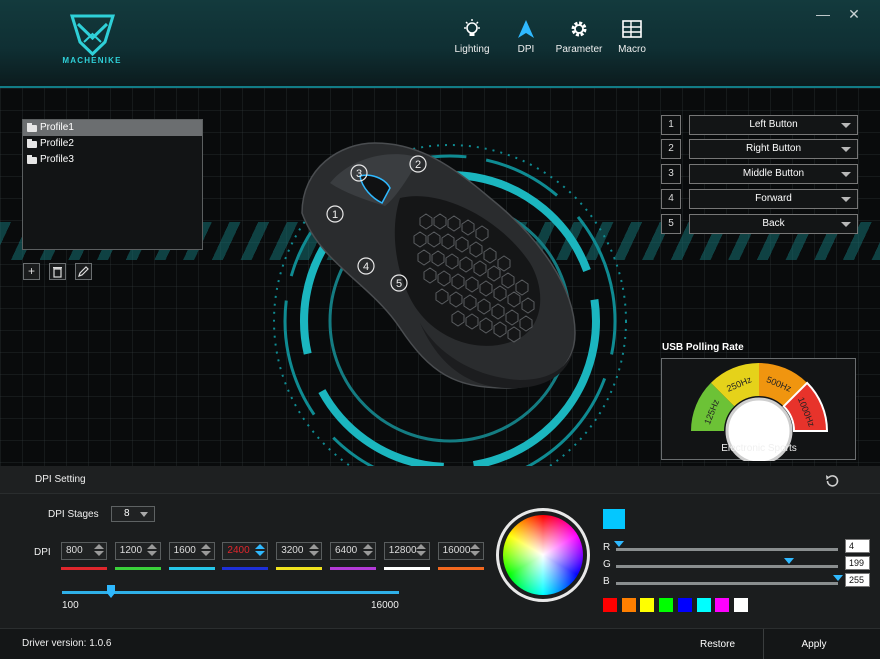 The width and height of the screenshot is (880, 659). I want to click on callout-1: 1, so click(335, 215).